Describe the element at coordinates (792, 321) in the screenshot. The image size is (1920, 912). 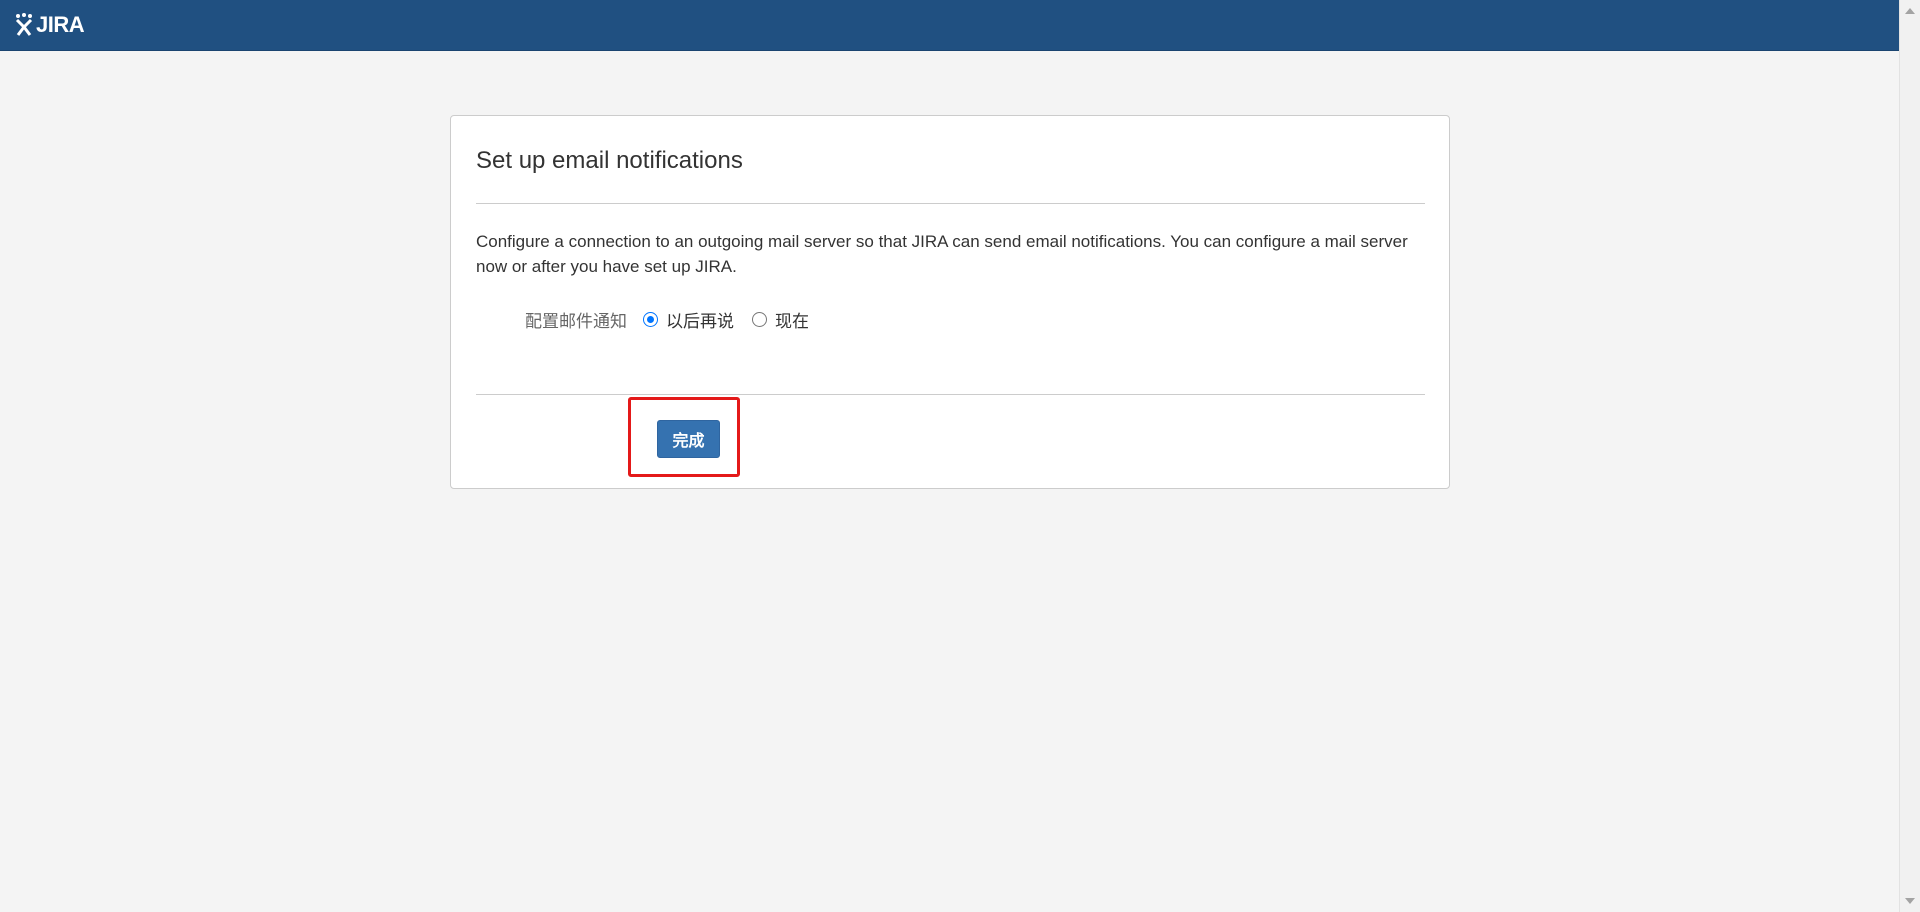
I see `radio-now-label: 现在` at that location.